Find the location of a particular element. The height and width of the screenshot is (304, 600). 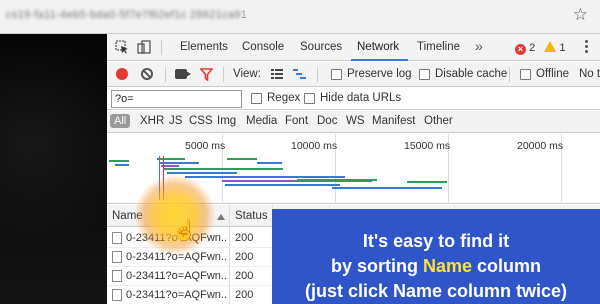

type-filter-ws: WS is located at coordinates (355, 121).